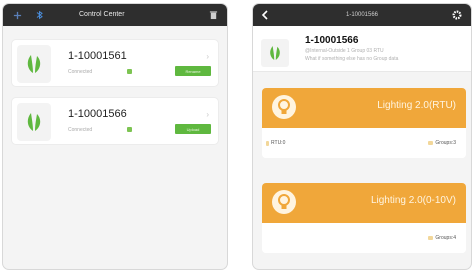  Describe the element at coordinates (416, 105) in the screenshot. I see `group-title: Lighting 2.0(RTU)` at that location.